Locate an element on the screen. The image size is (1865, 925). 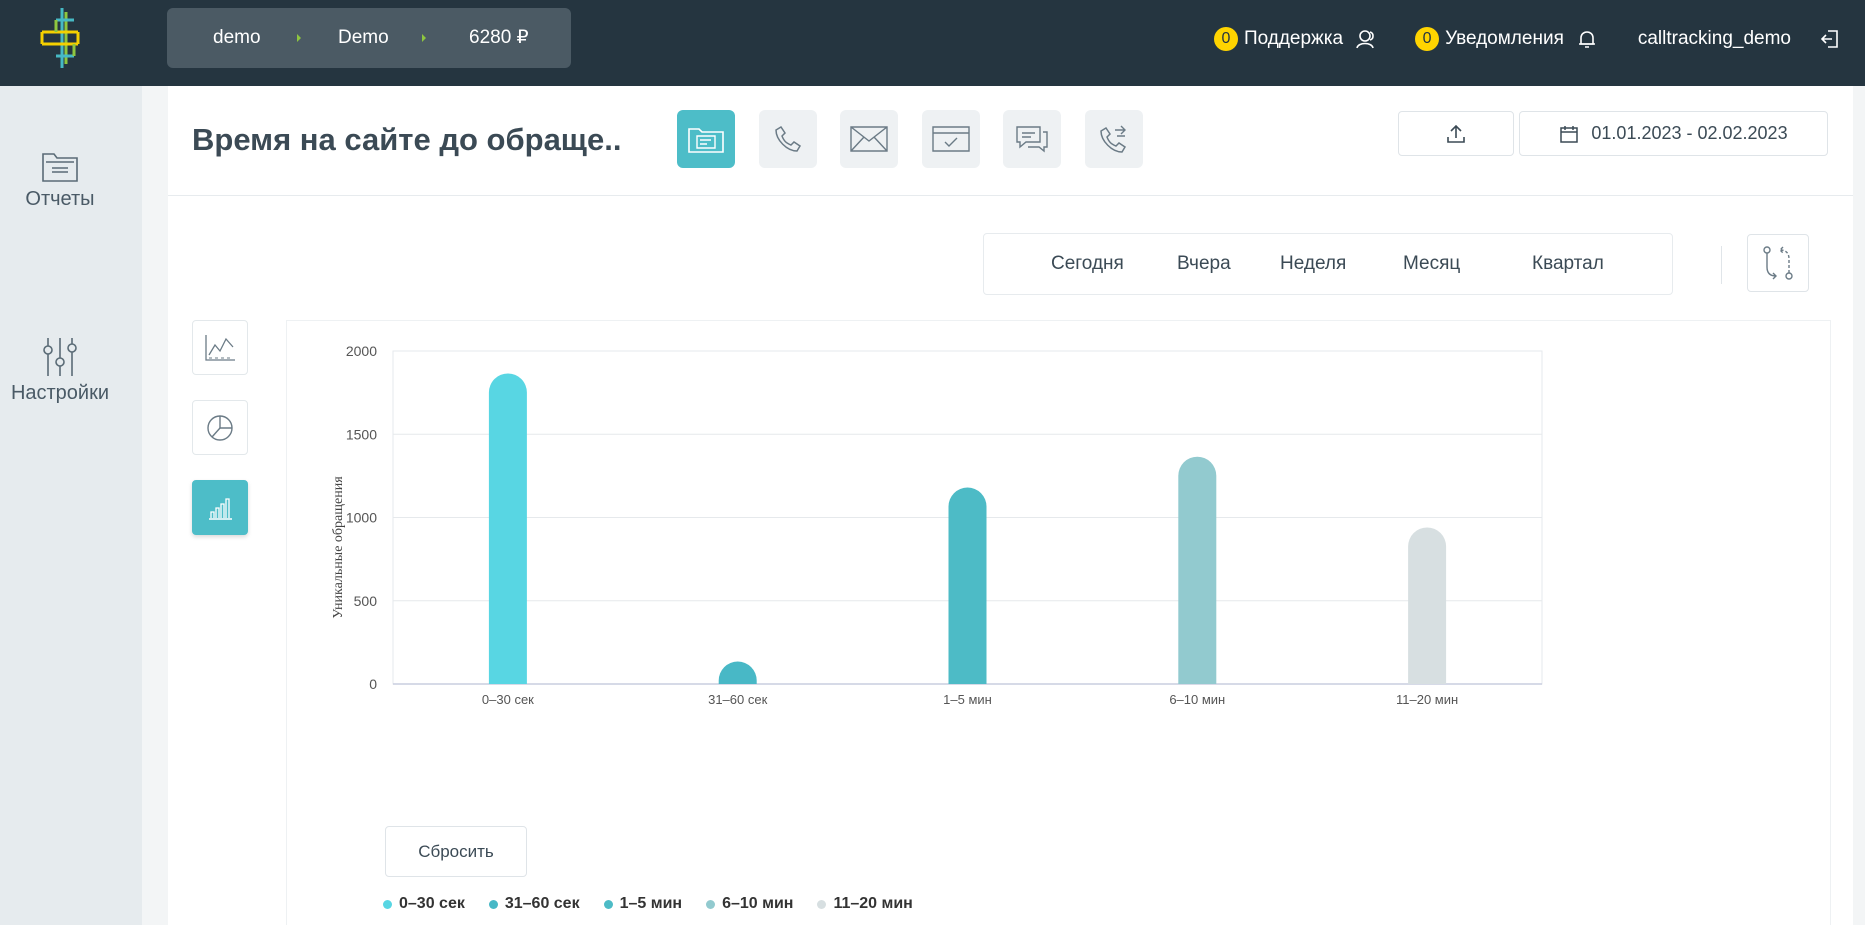
bar-chart-view-button is located at coordinates (220, 507).